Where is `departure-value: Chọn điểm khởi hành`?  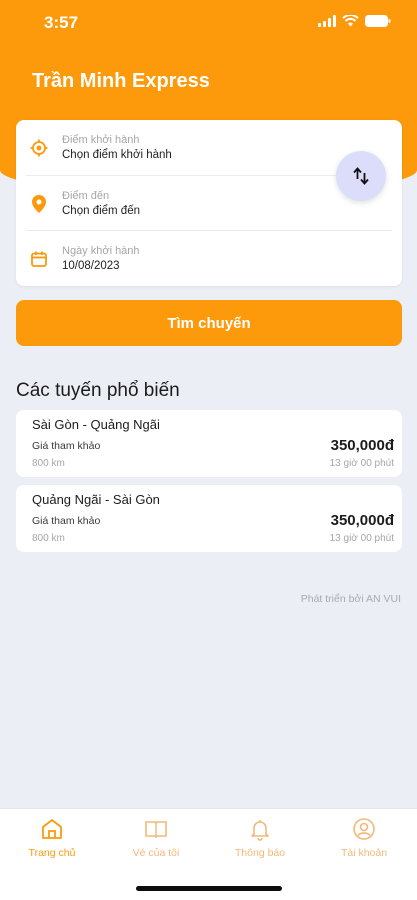
departure-value: Chọn điểm khởi hành is located at coordinates (117, 155).